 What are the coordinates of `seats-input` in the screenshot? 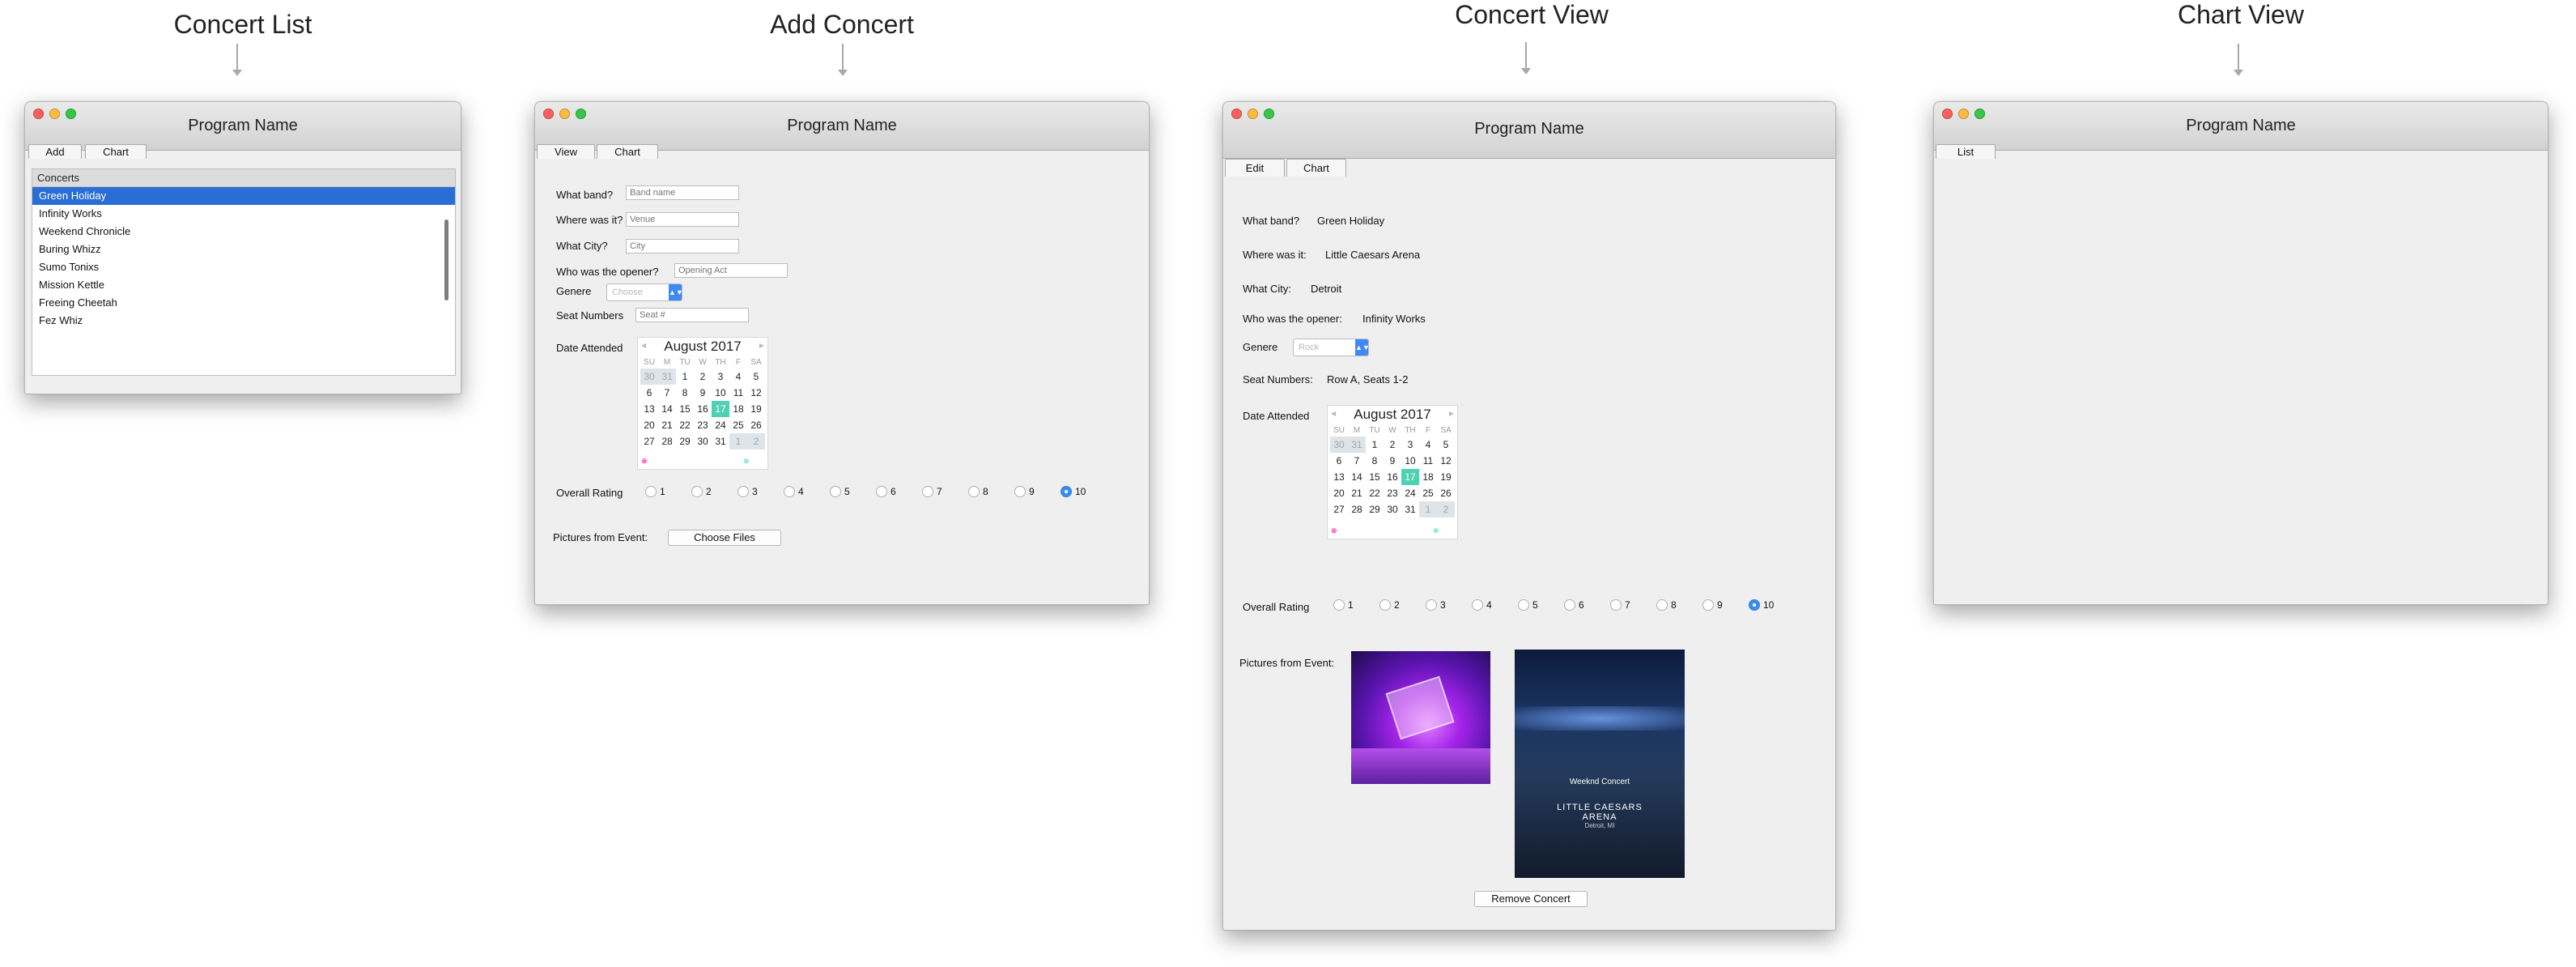 It's located at (692, 315).